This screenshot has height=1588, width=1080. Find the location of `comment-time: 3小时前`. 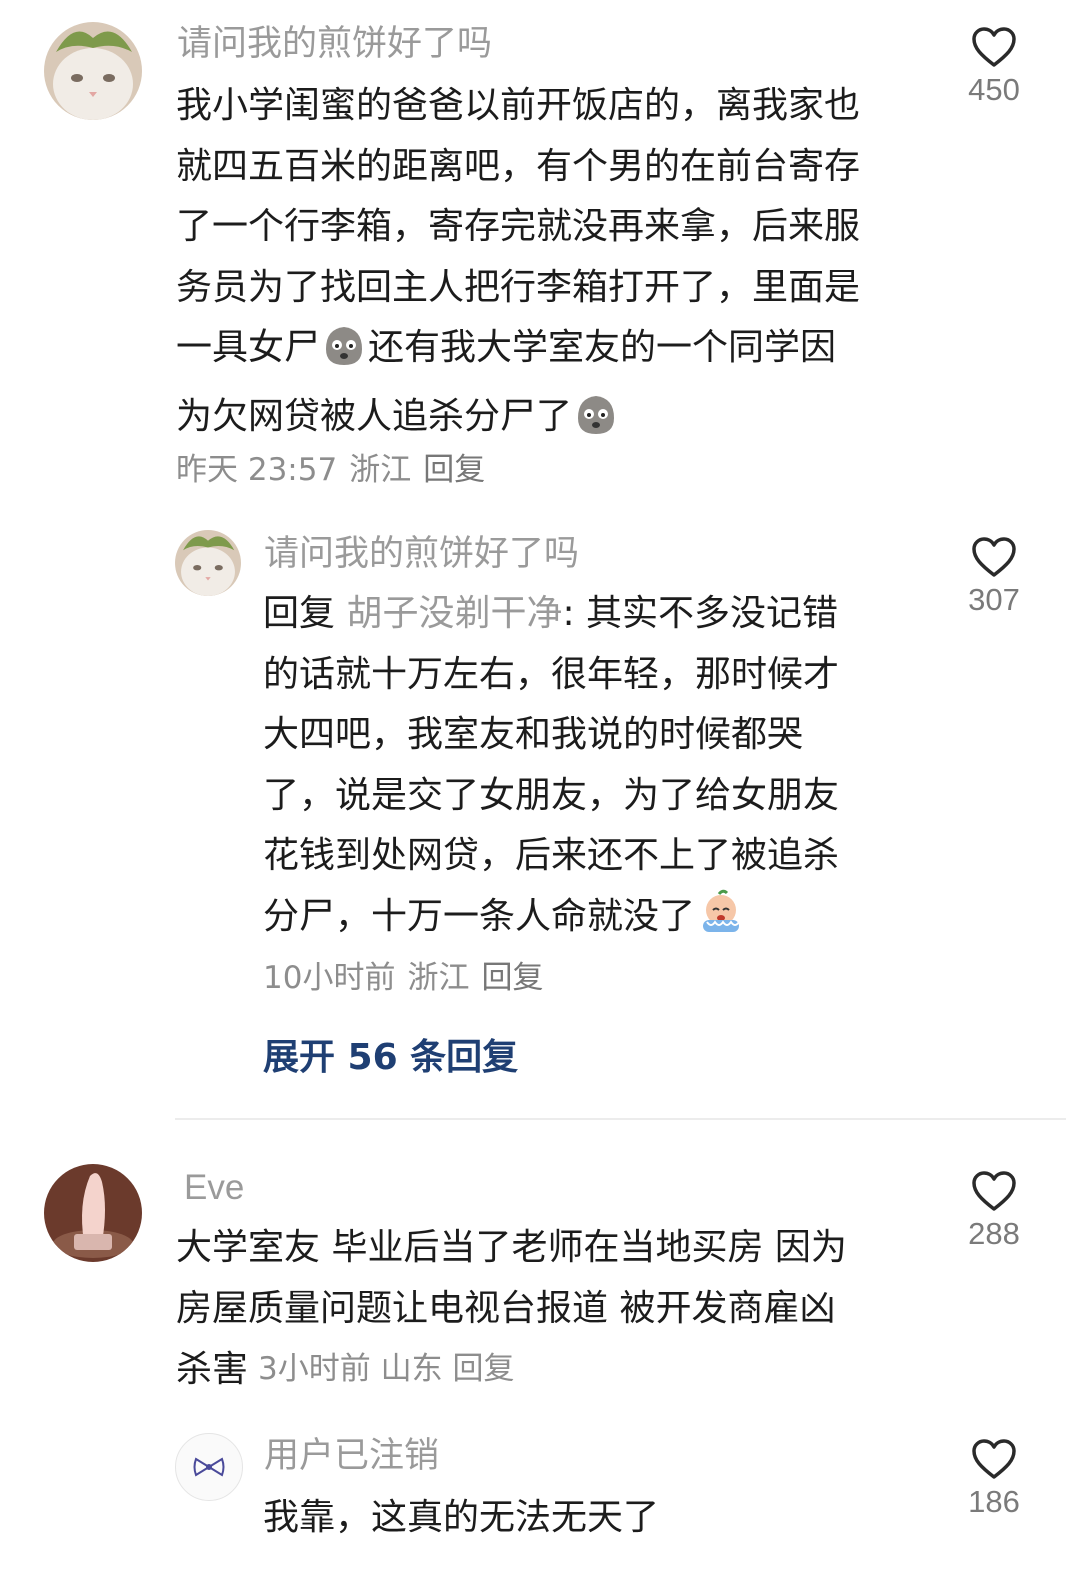

comment-time: 3小时前 is located at coordinates (314, 1369).